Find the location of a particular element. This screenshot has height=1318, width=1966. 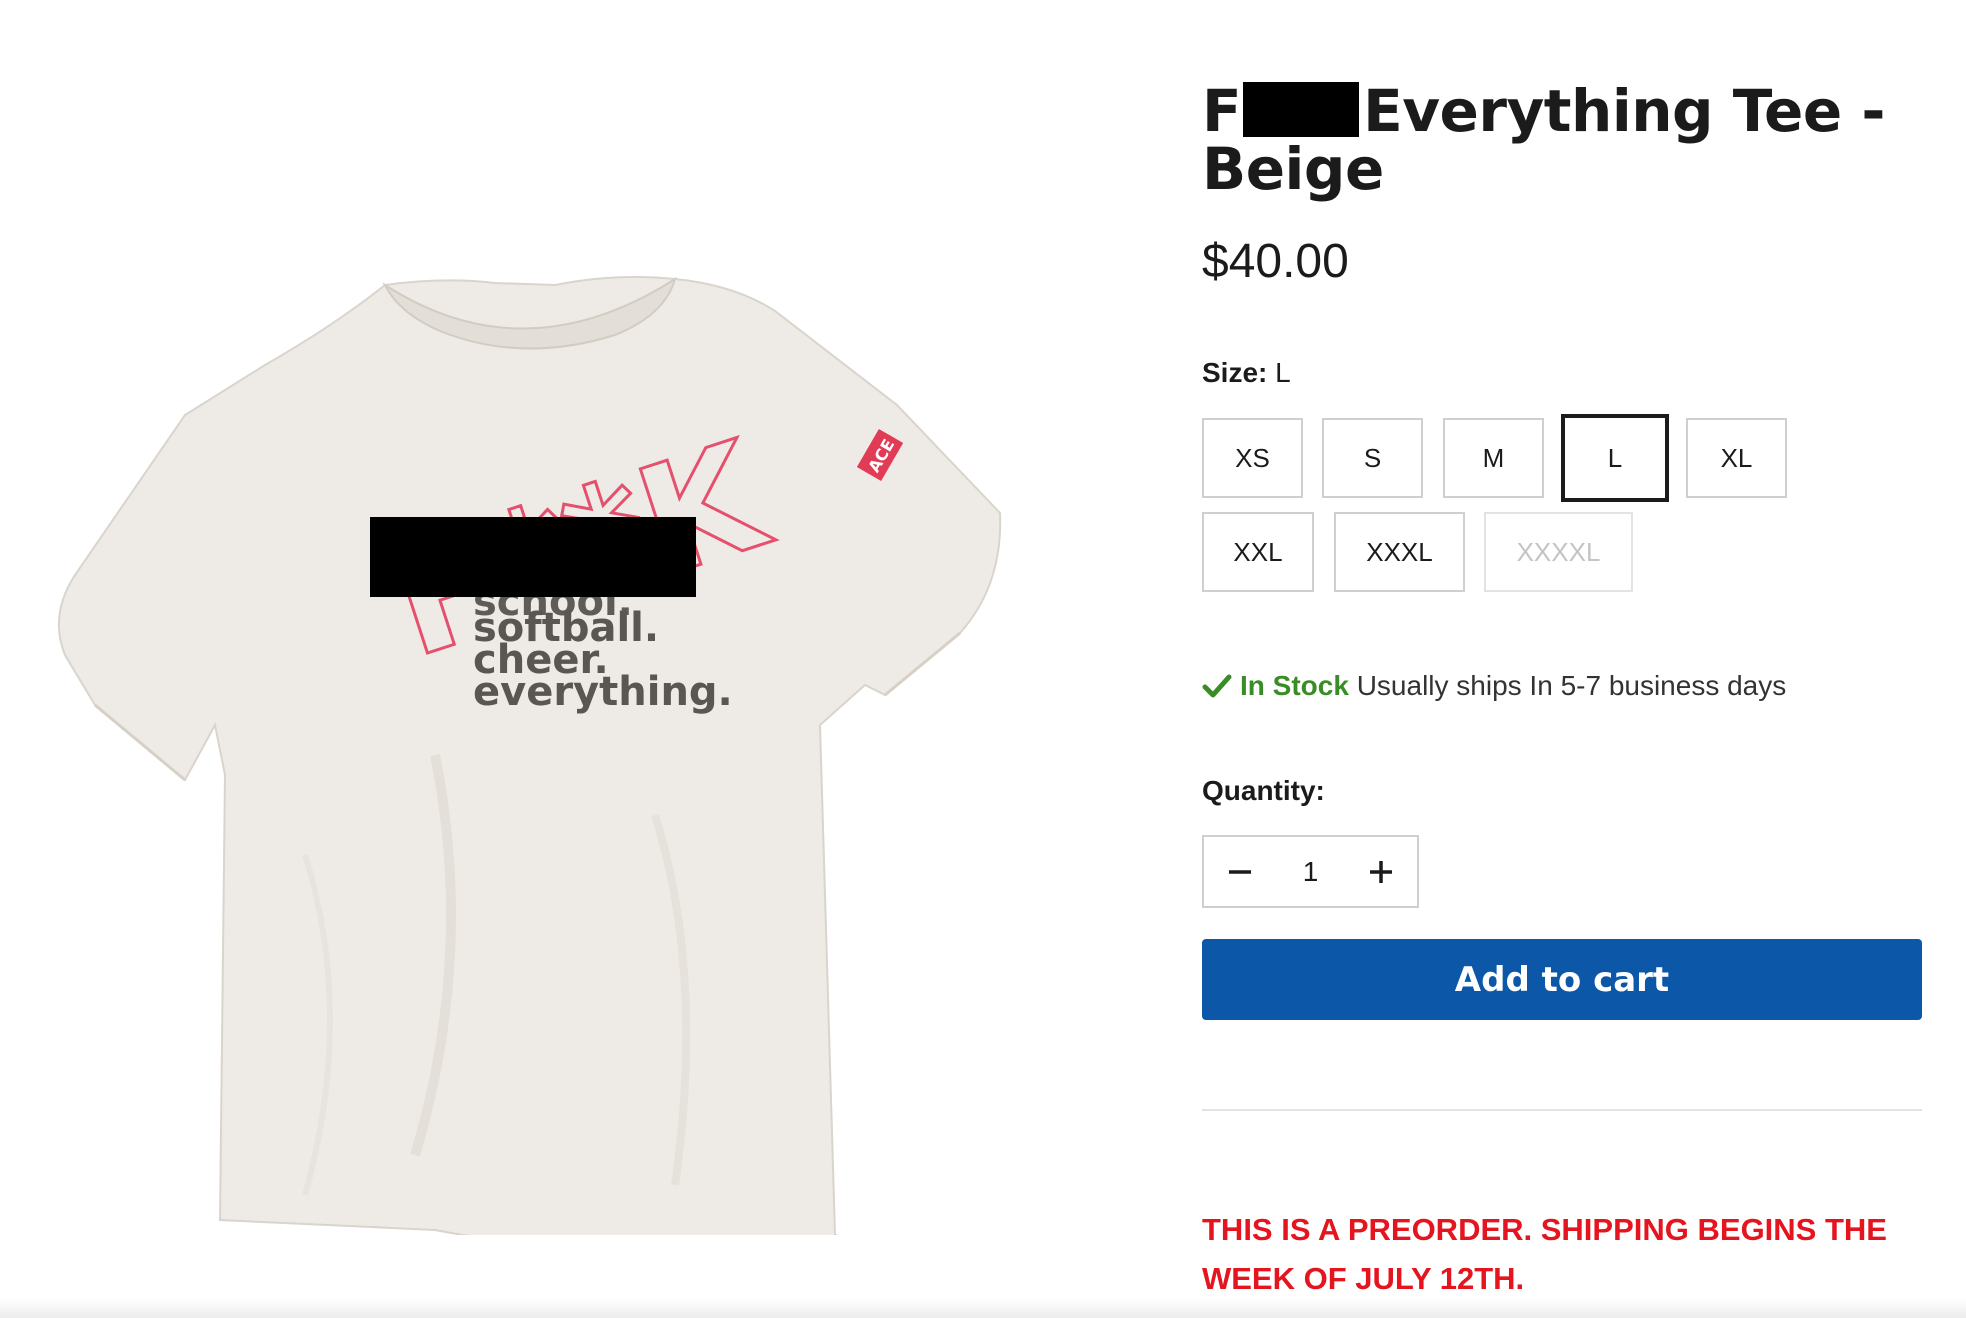

size-label-title: Size: is located at coordinates (1235, 372).